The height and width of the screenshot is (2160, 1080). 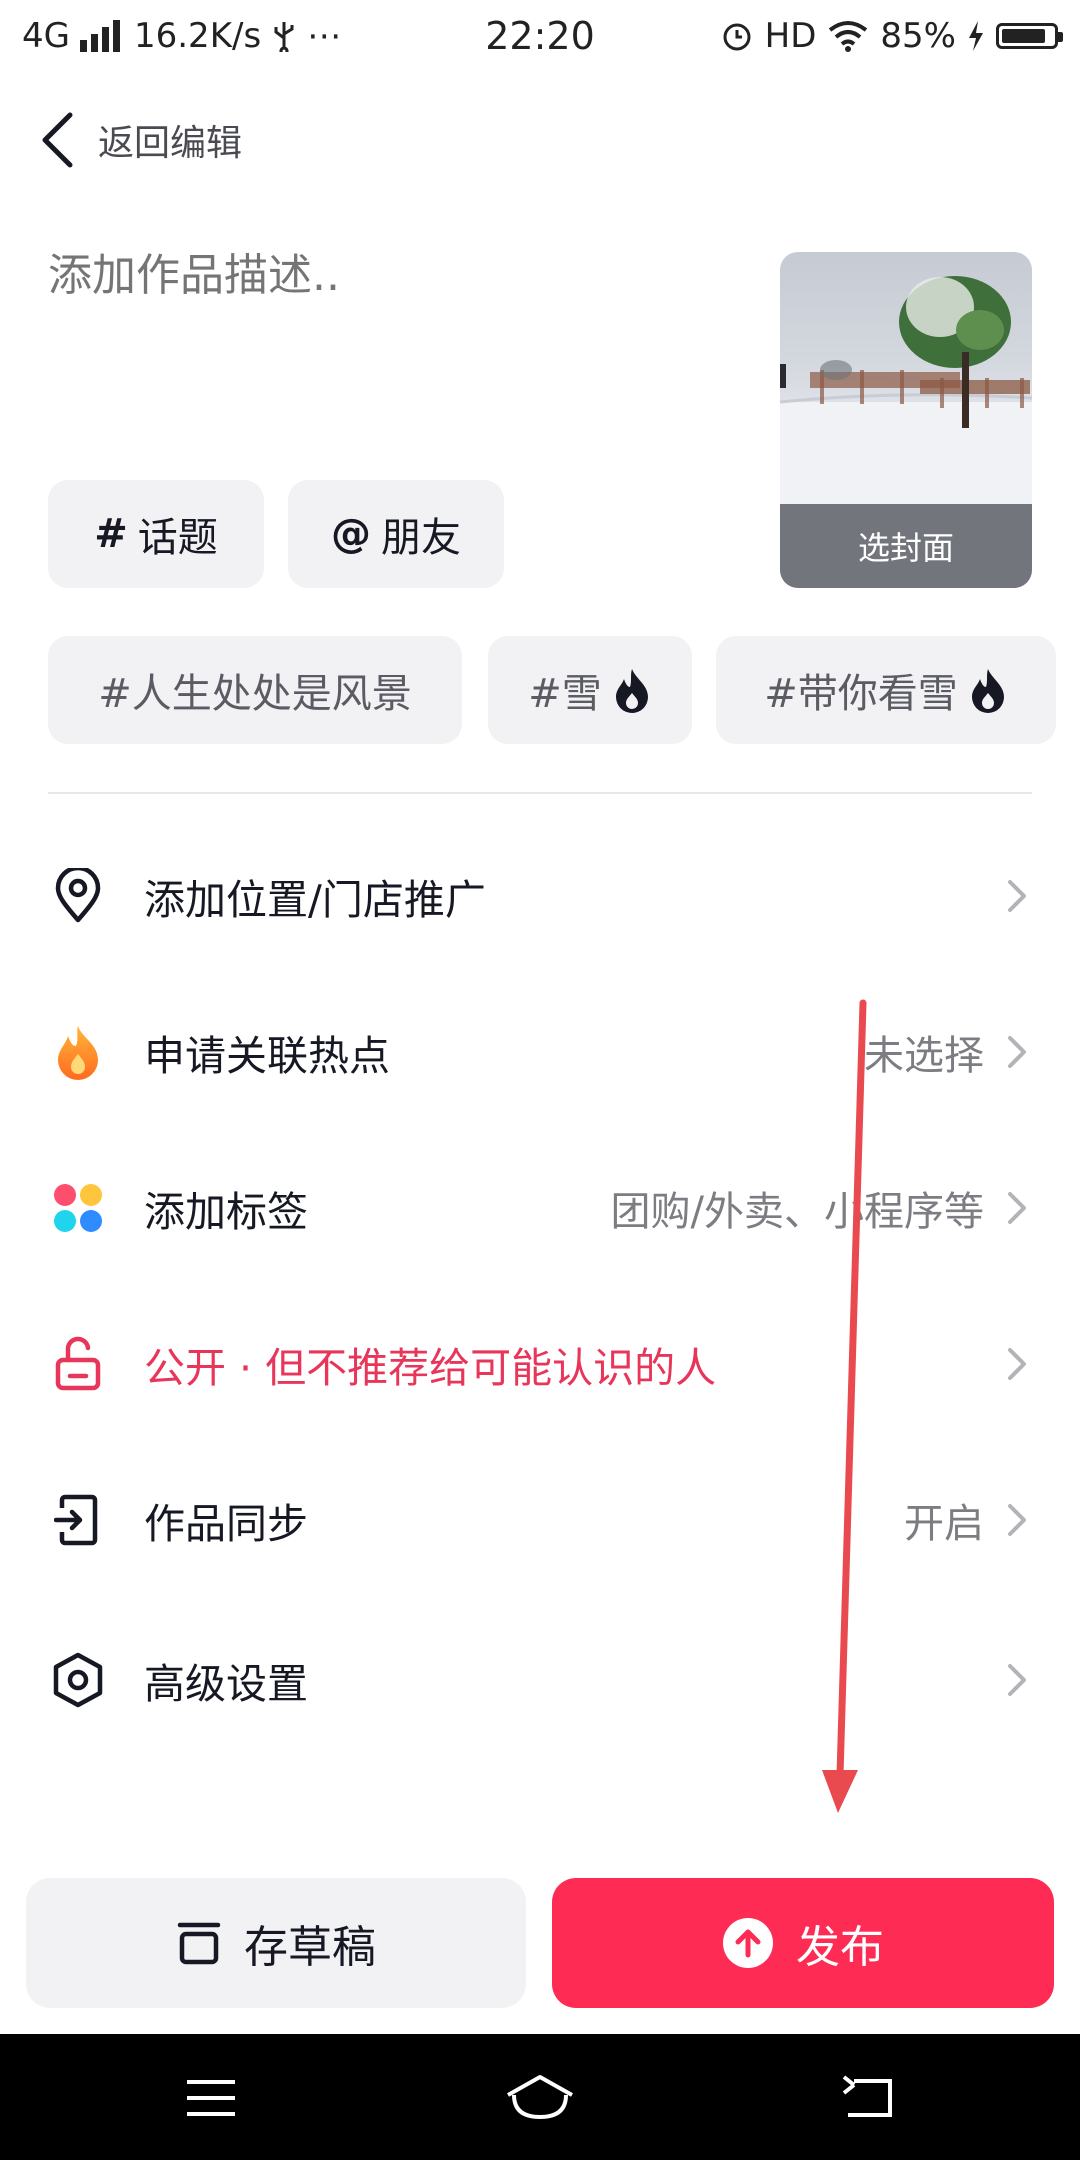 What do you see at coordinates (1029, 36) in the screenshot?
I see `battery-icon` at bounding box center [1029, 36].